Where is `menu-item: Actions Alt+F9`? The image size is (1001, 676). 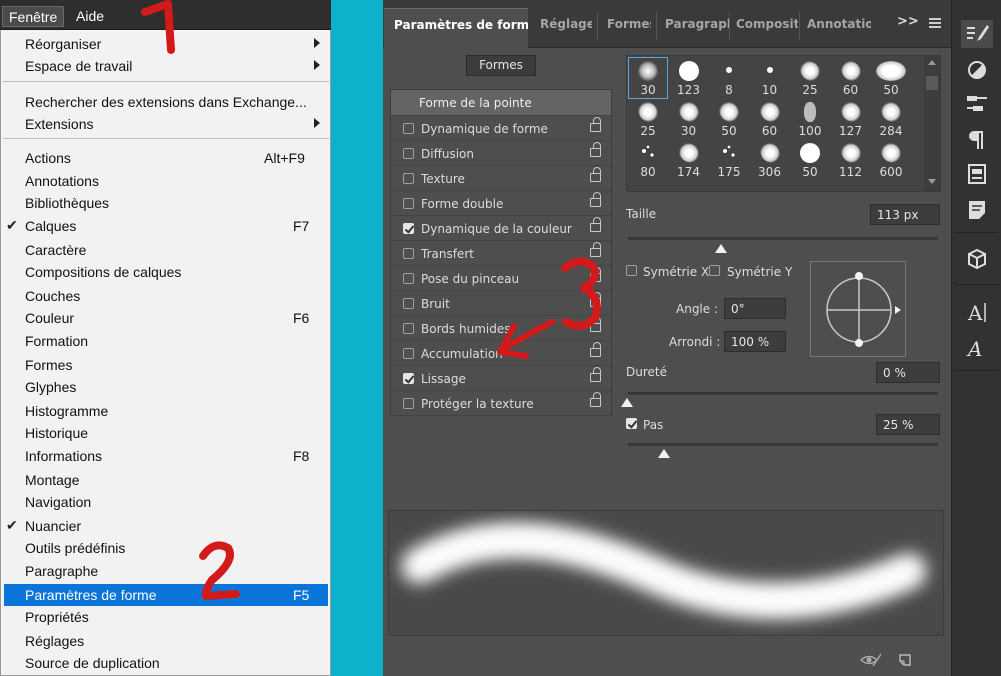 menu-item: Actions Alt+F9 is located at coordinates (166, 158).